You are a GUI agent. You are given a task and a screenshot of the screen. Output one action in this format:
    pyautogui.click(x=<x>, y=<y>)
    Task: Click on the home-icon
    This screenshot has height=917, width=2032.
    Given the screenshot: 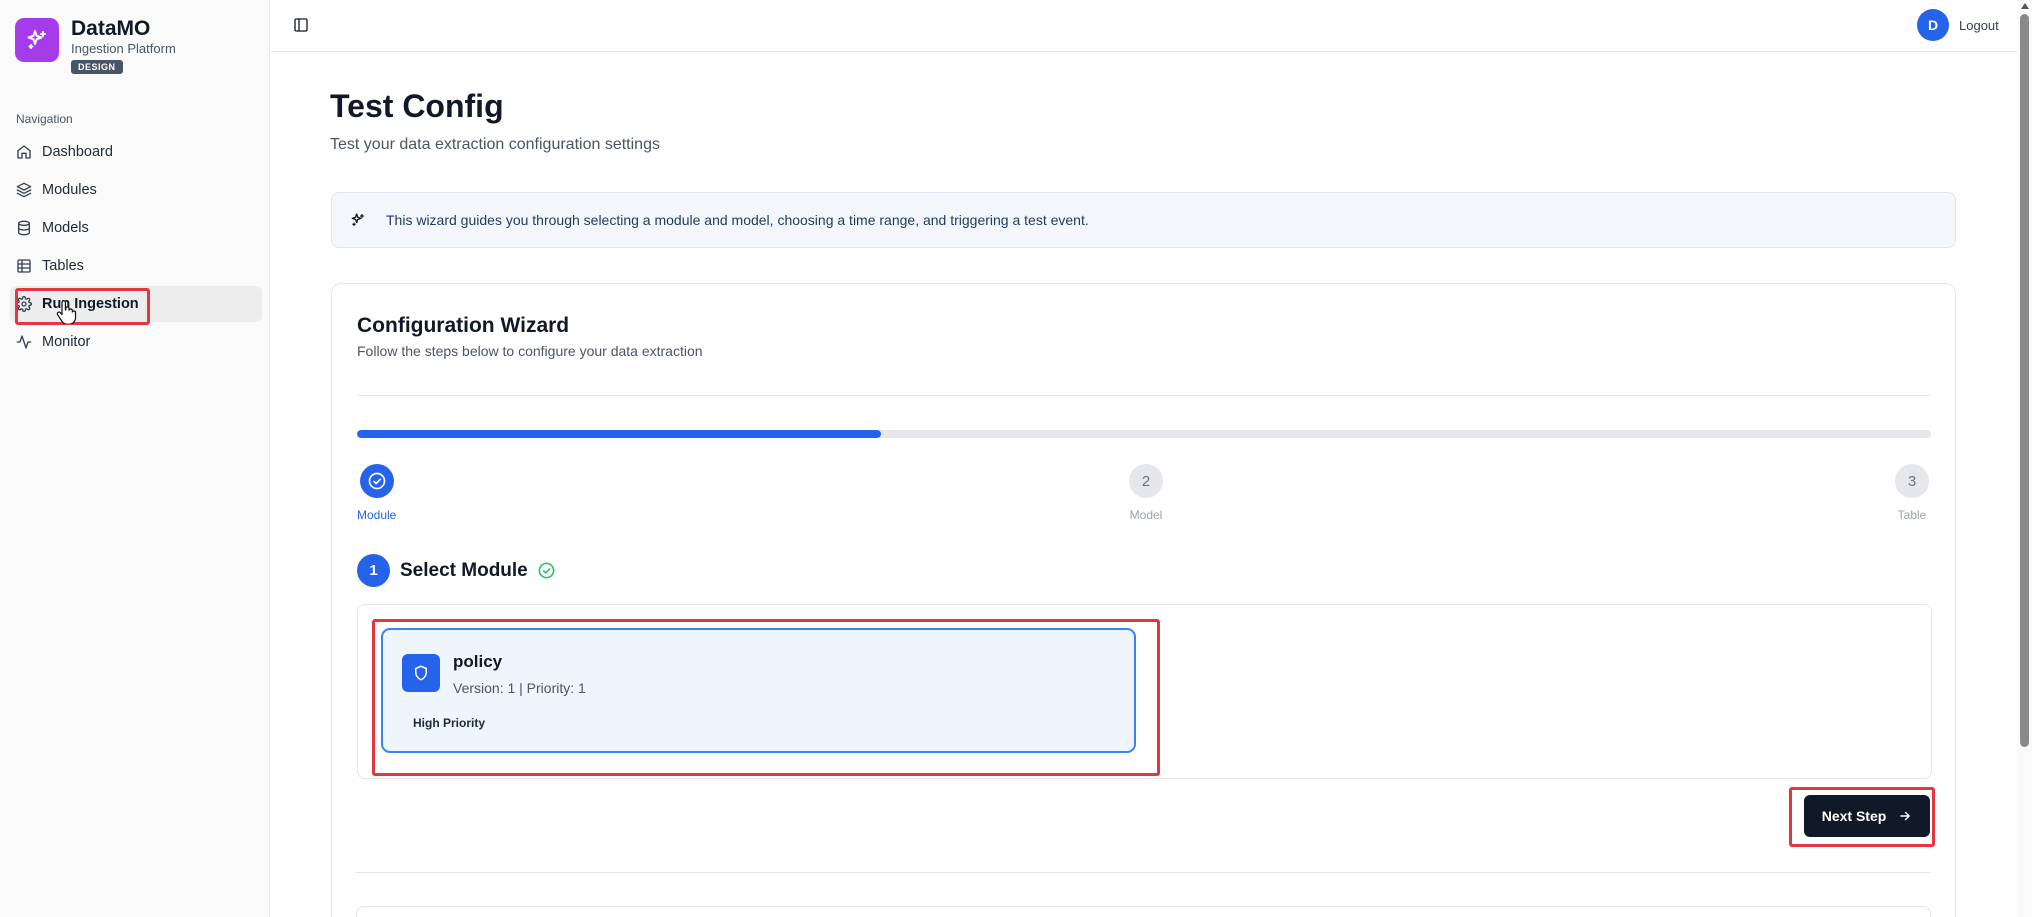 What is the action you would take?
    pyautogui.click(x=24, y=152)
    